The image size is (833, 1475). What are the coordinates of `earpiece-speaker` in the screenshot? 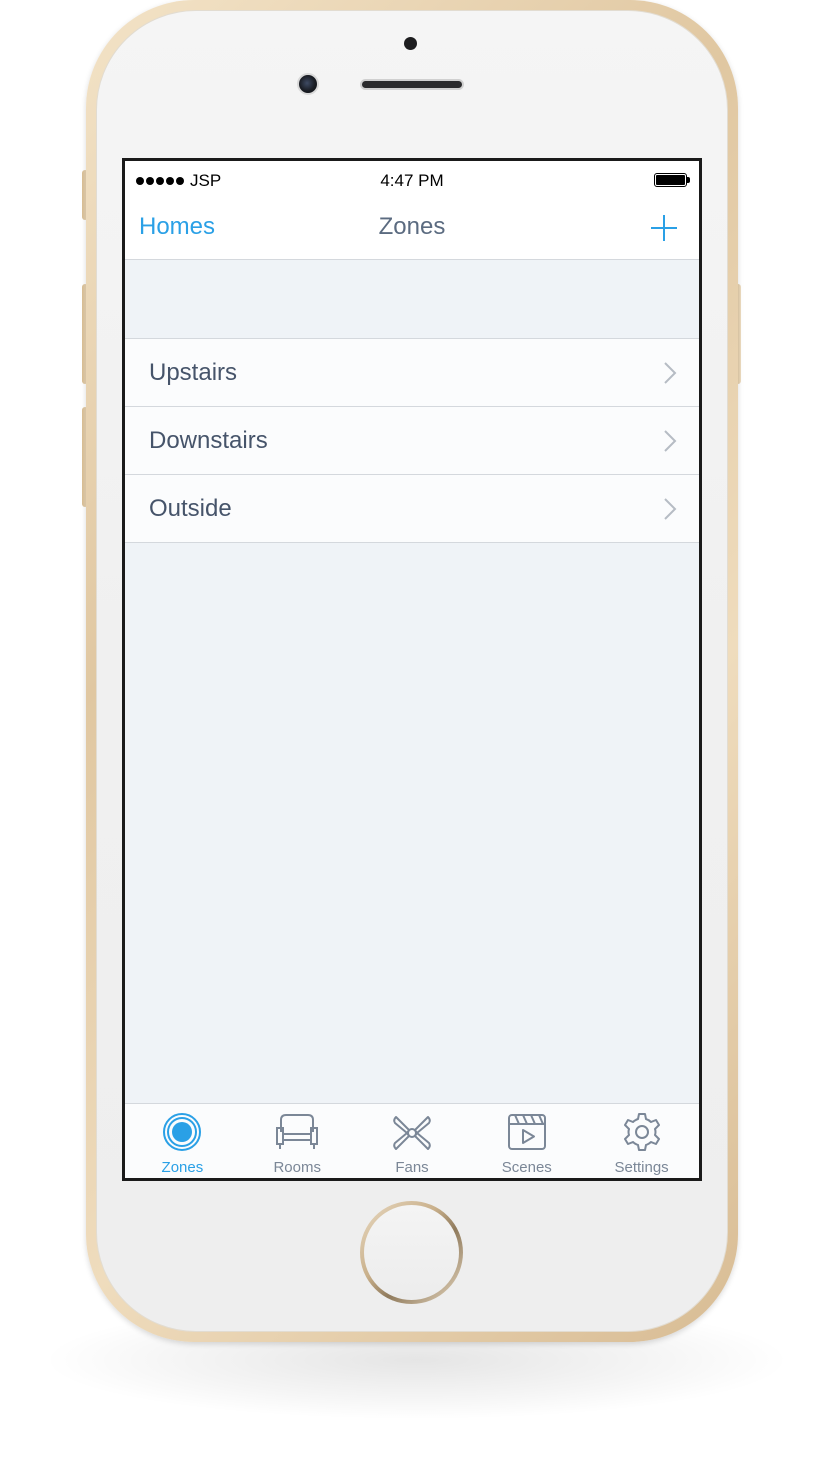 It's located at (412, 84).